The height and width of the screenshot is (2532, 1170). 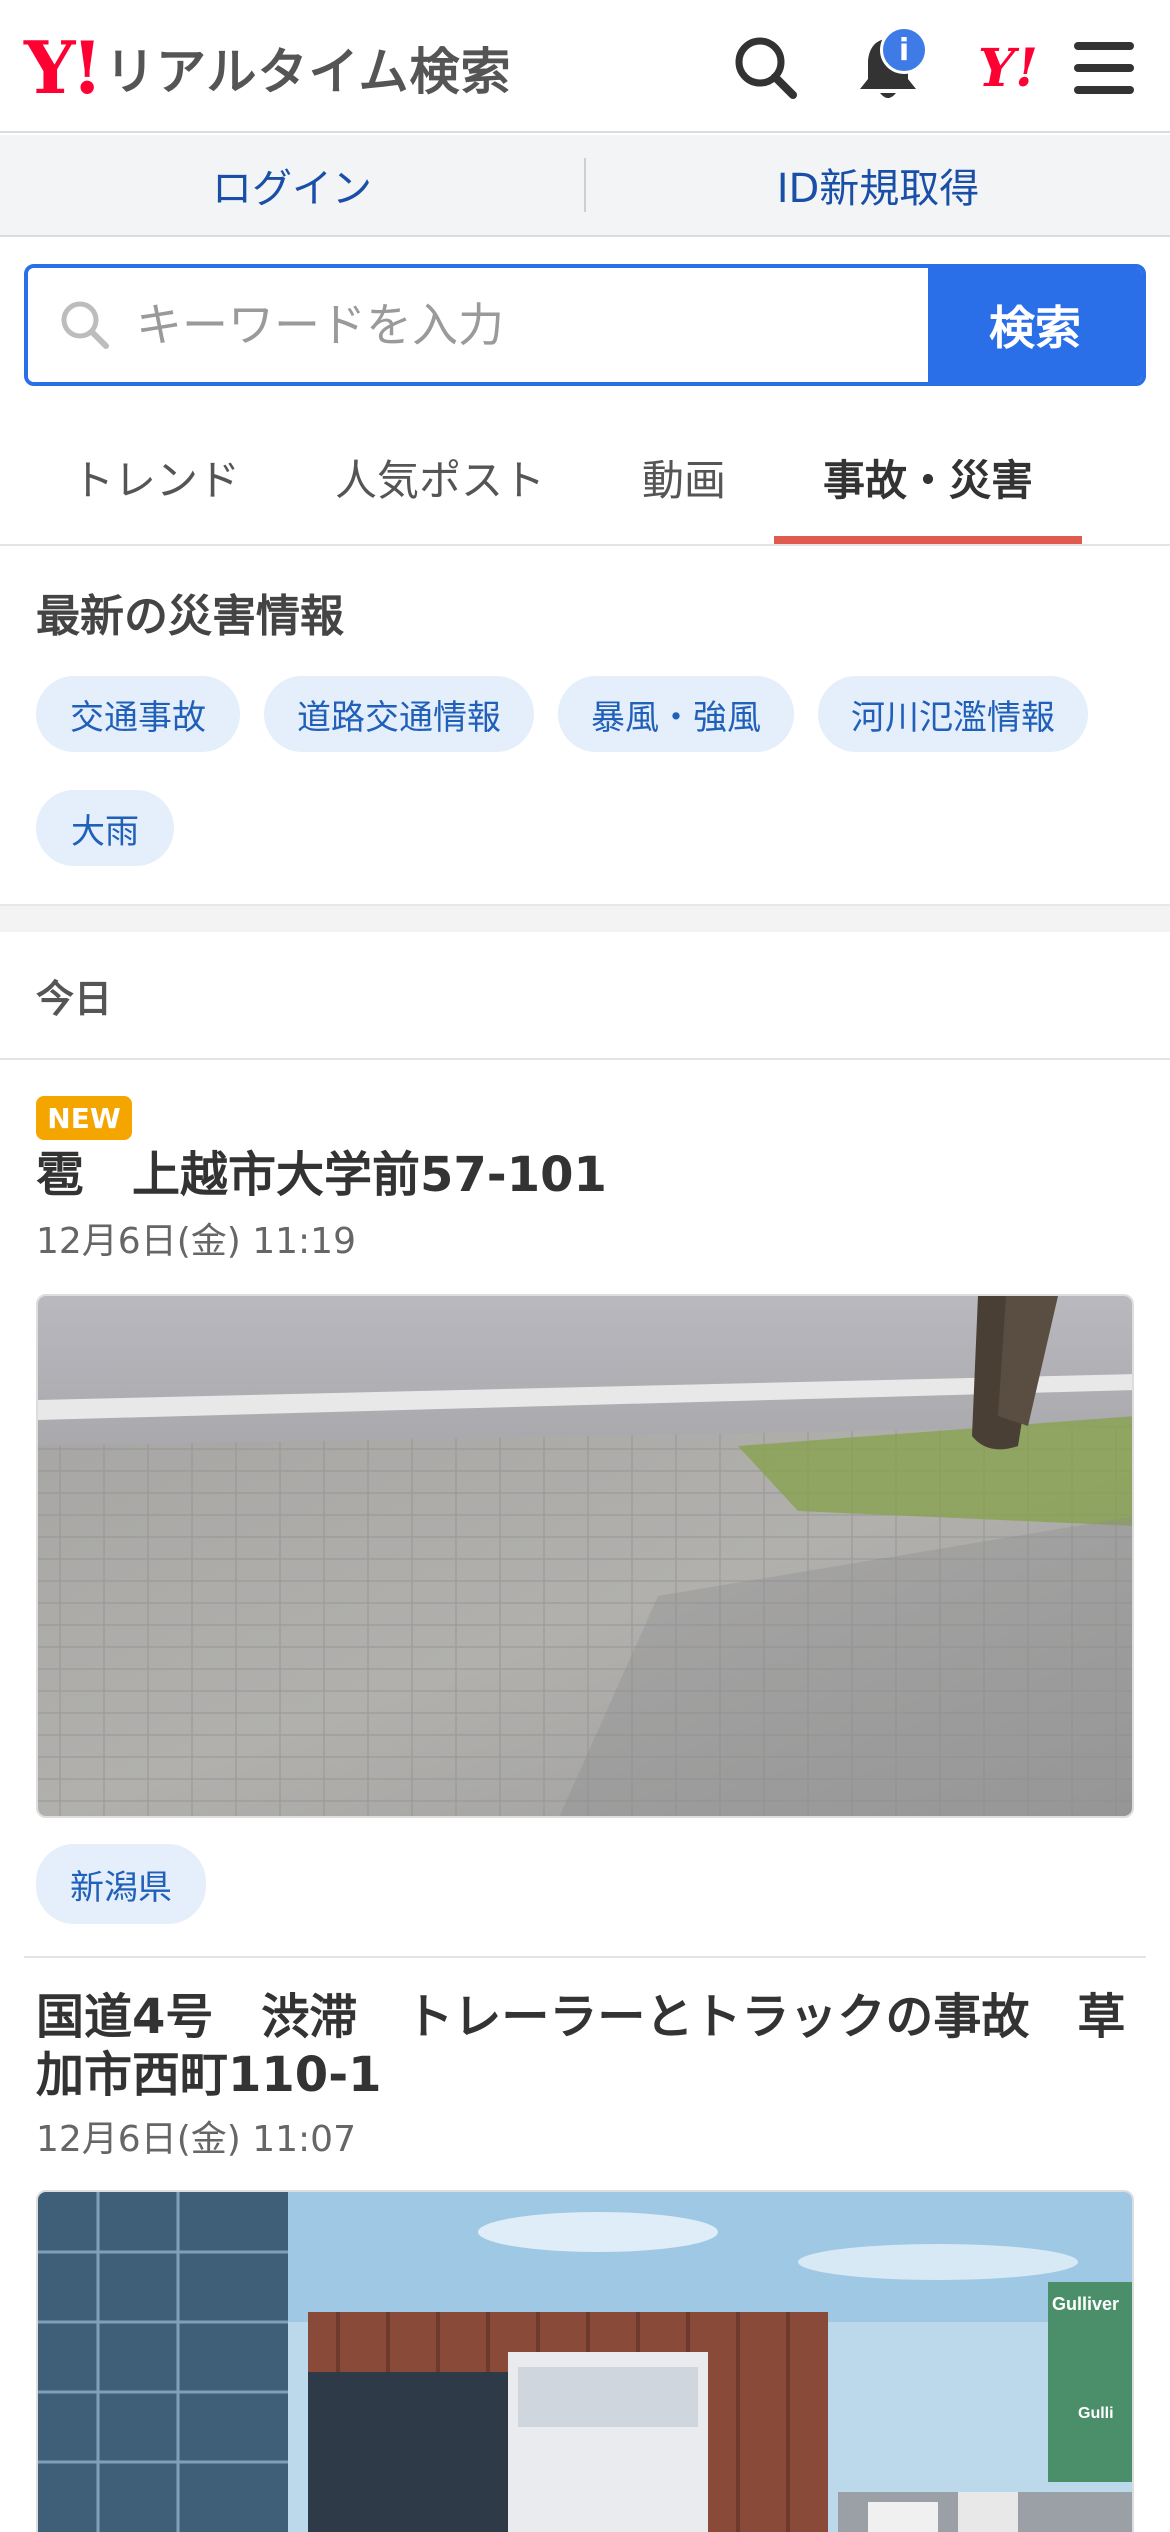 I want to click on search-button: 検索, so click(x=1035, y=325).